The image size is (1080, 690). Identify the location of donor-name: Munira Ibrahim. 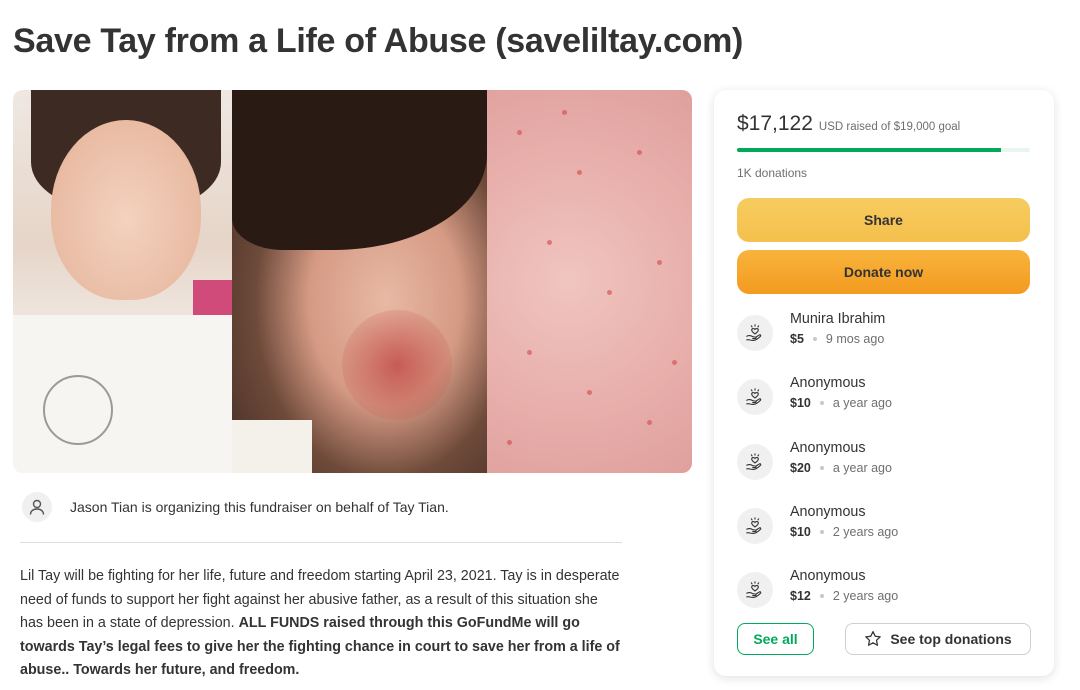
(838, 319).